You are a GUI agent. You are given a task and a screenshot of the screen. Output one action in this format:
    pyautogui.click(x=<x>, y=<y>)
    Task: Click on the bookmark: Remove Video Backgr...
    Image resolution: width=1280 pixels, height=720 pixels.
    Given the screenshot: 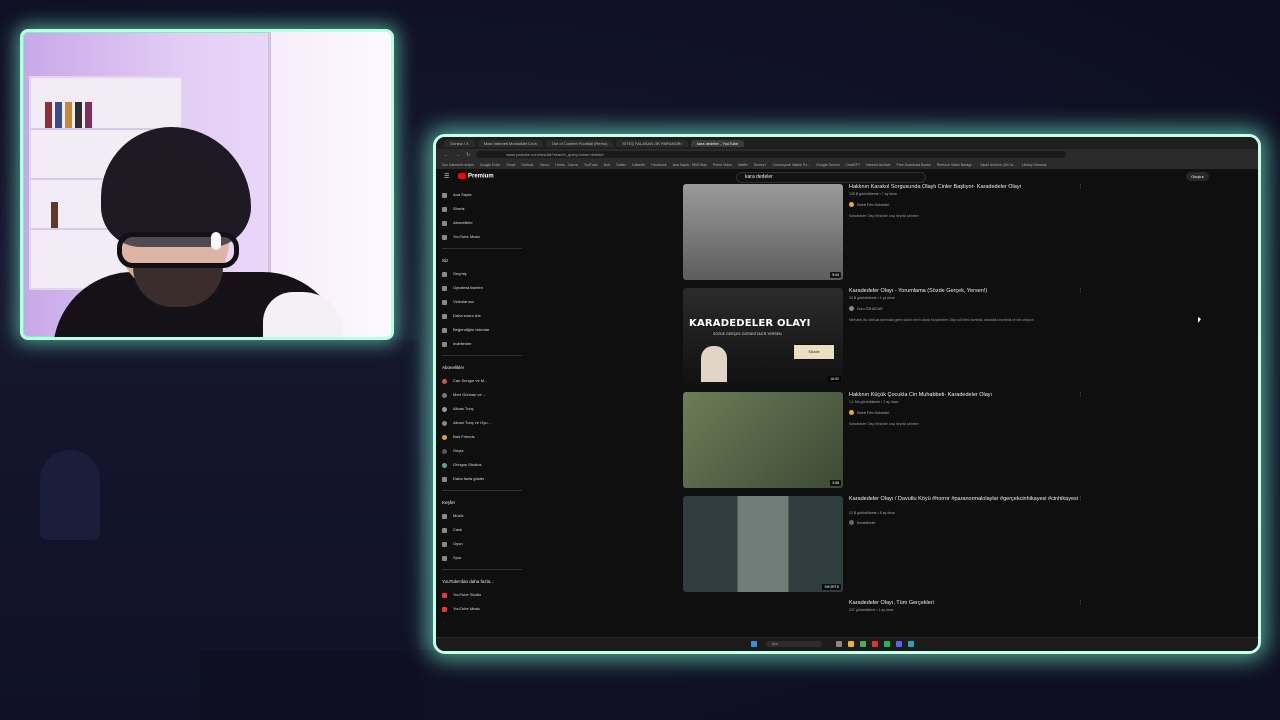 What is the action you would take?
    pyautogui.click(x=955, y=165)
    